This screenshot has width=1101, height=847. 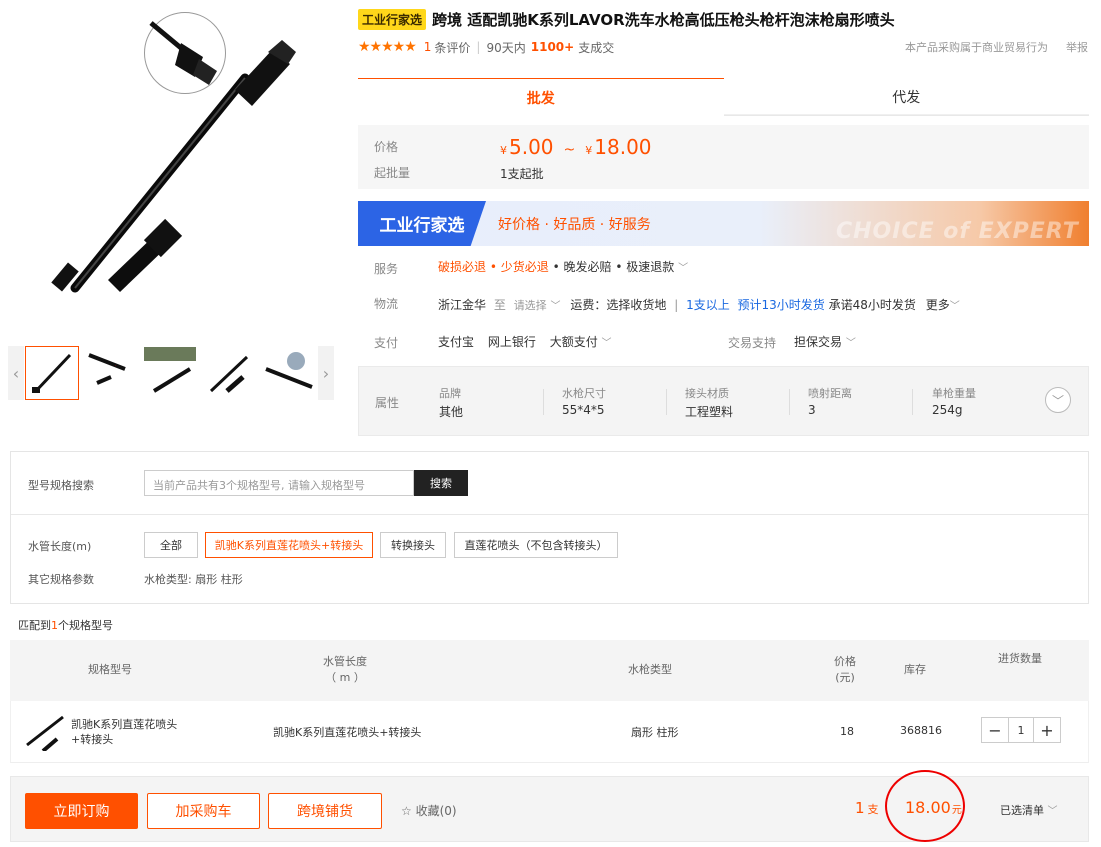 I want to click on option-adapter: 转换接头, so click(x=413, y=545).